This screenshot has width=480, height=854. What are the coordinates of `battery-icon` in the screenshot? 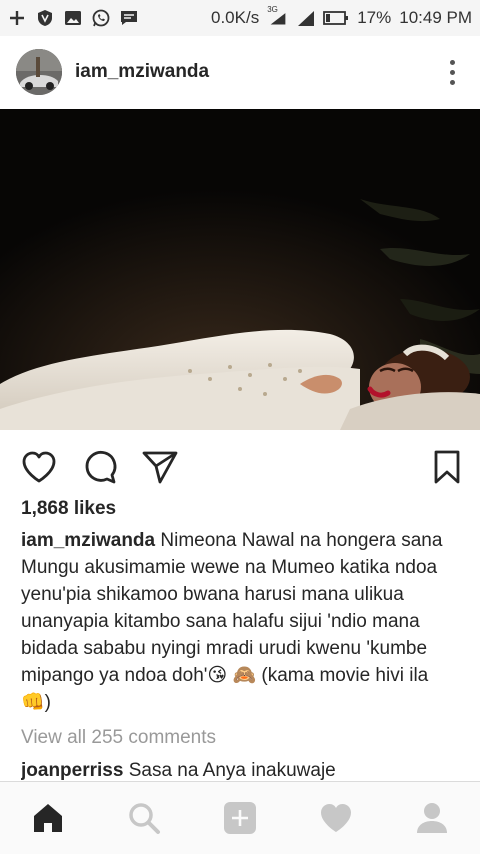 It's located at (336, 18).